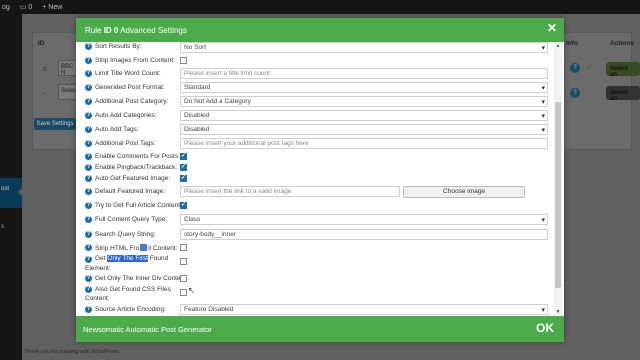 The width and height of the screenshot is (640, 360). What do you see at coordinates (558, 195) in the screenshot?
I see `scrollbar-thumb` at bounding box center [558, 195].